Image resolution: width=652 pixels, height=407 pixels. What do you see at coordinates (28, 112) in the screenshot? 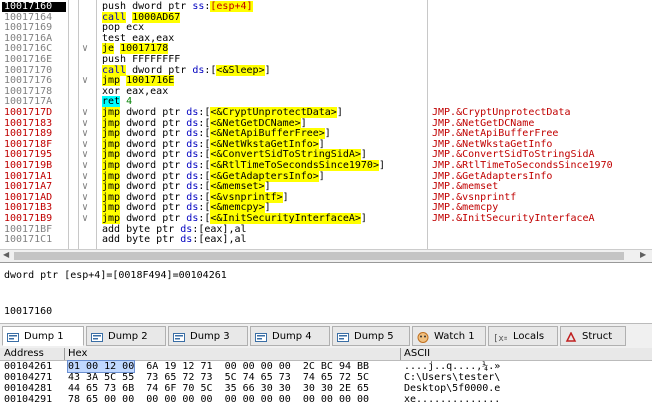
I see `instruction-address: 1001717D` at bounding box center [28, 112].